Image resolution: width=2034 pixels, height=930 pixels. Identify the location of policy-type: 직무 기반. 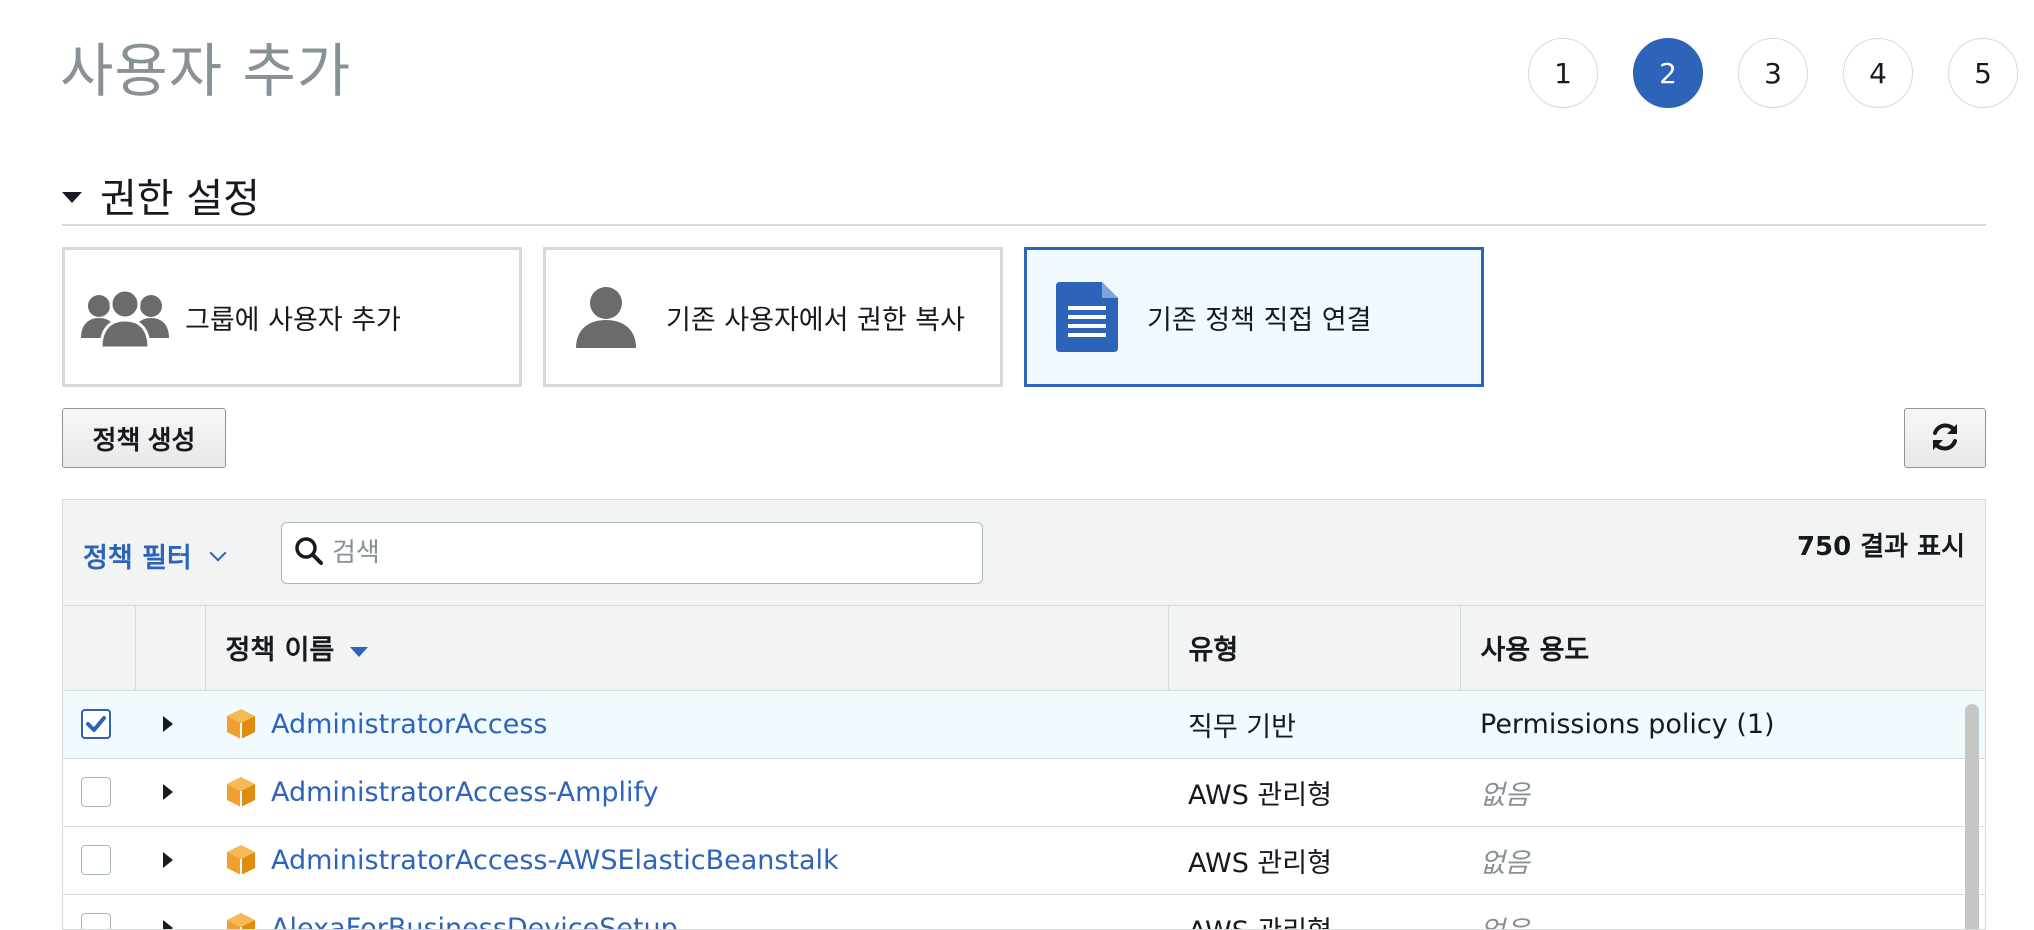
(1242, 727).